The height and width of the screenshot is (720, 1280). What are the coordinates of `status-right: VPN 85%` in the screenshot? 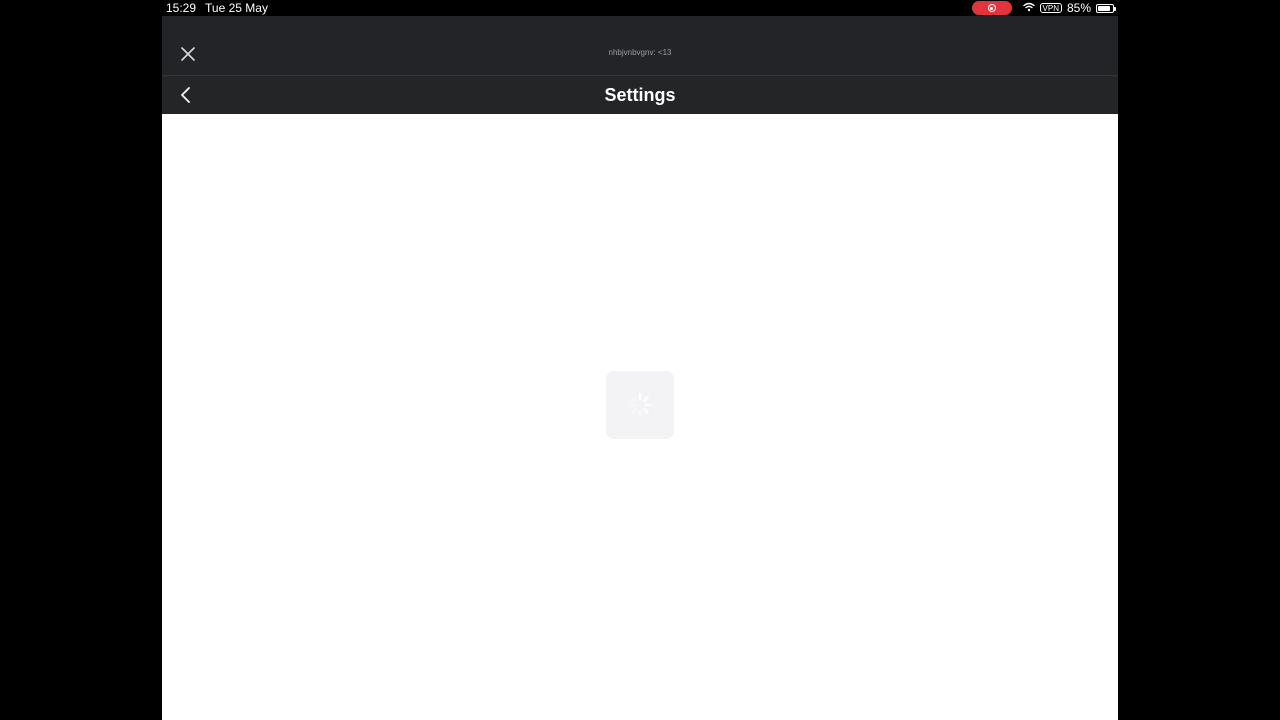 It's located at (1043, 8).